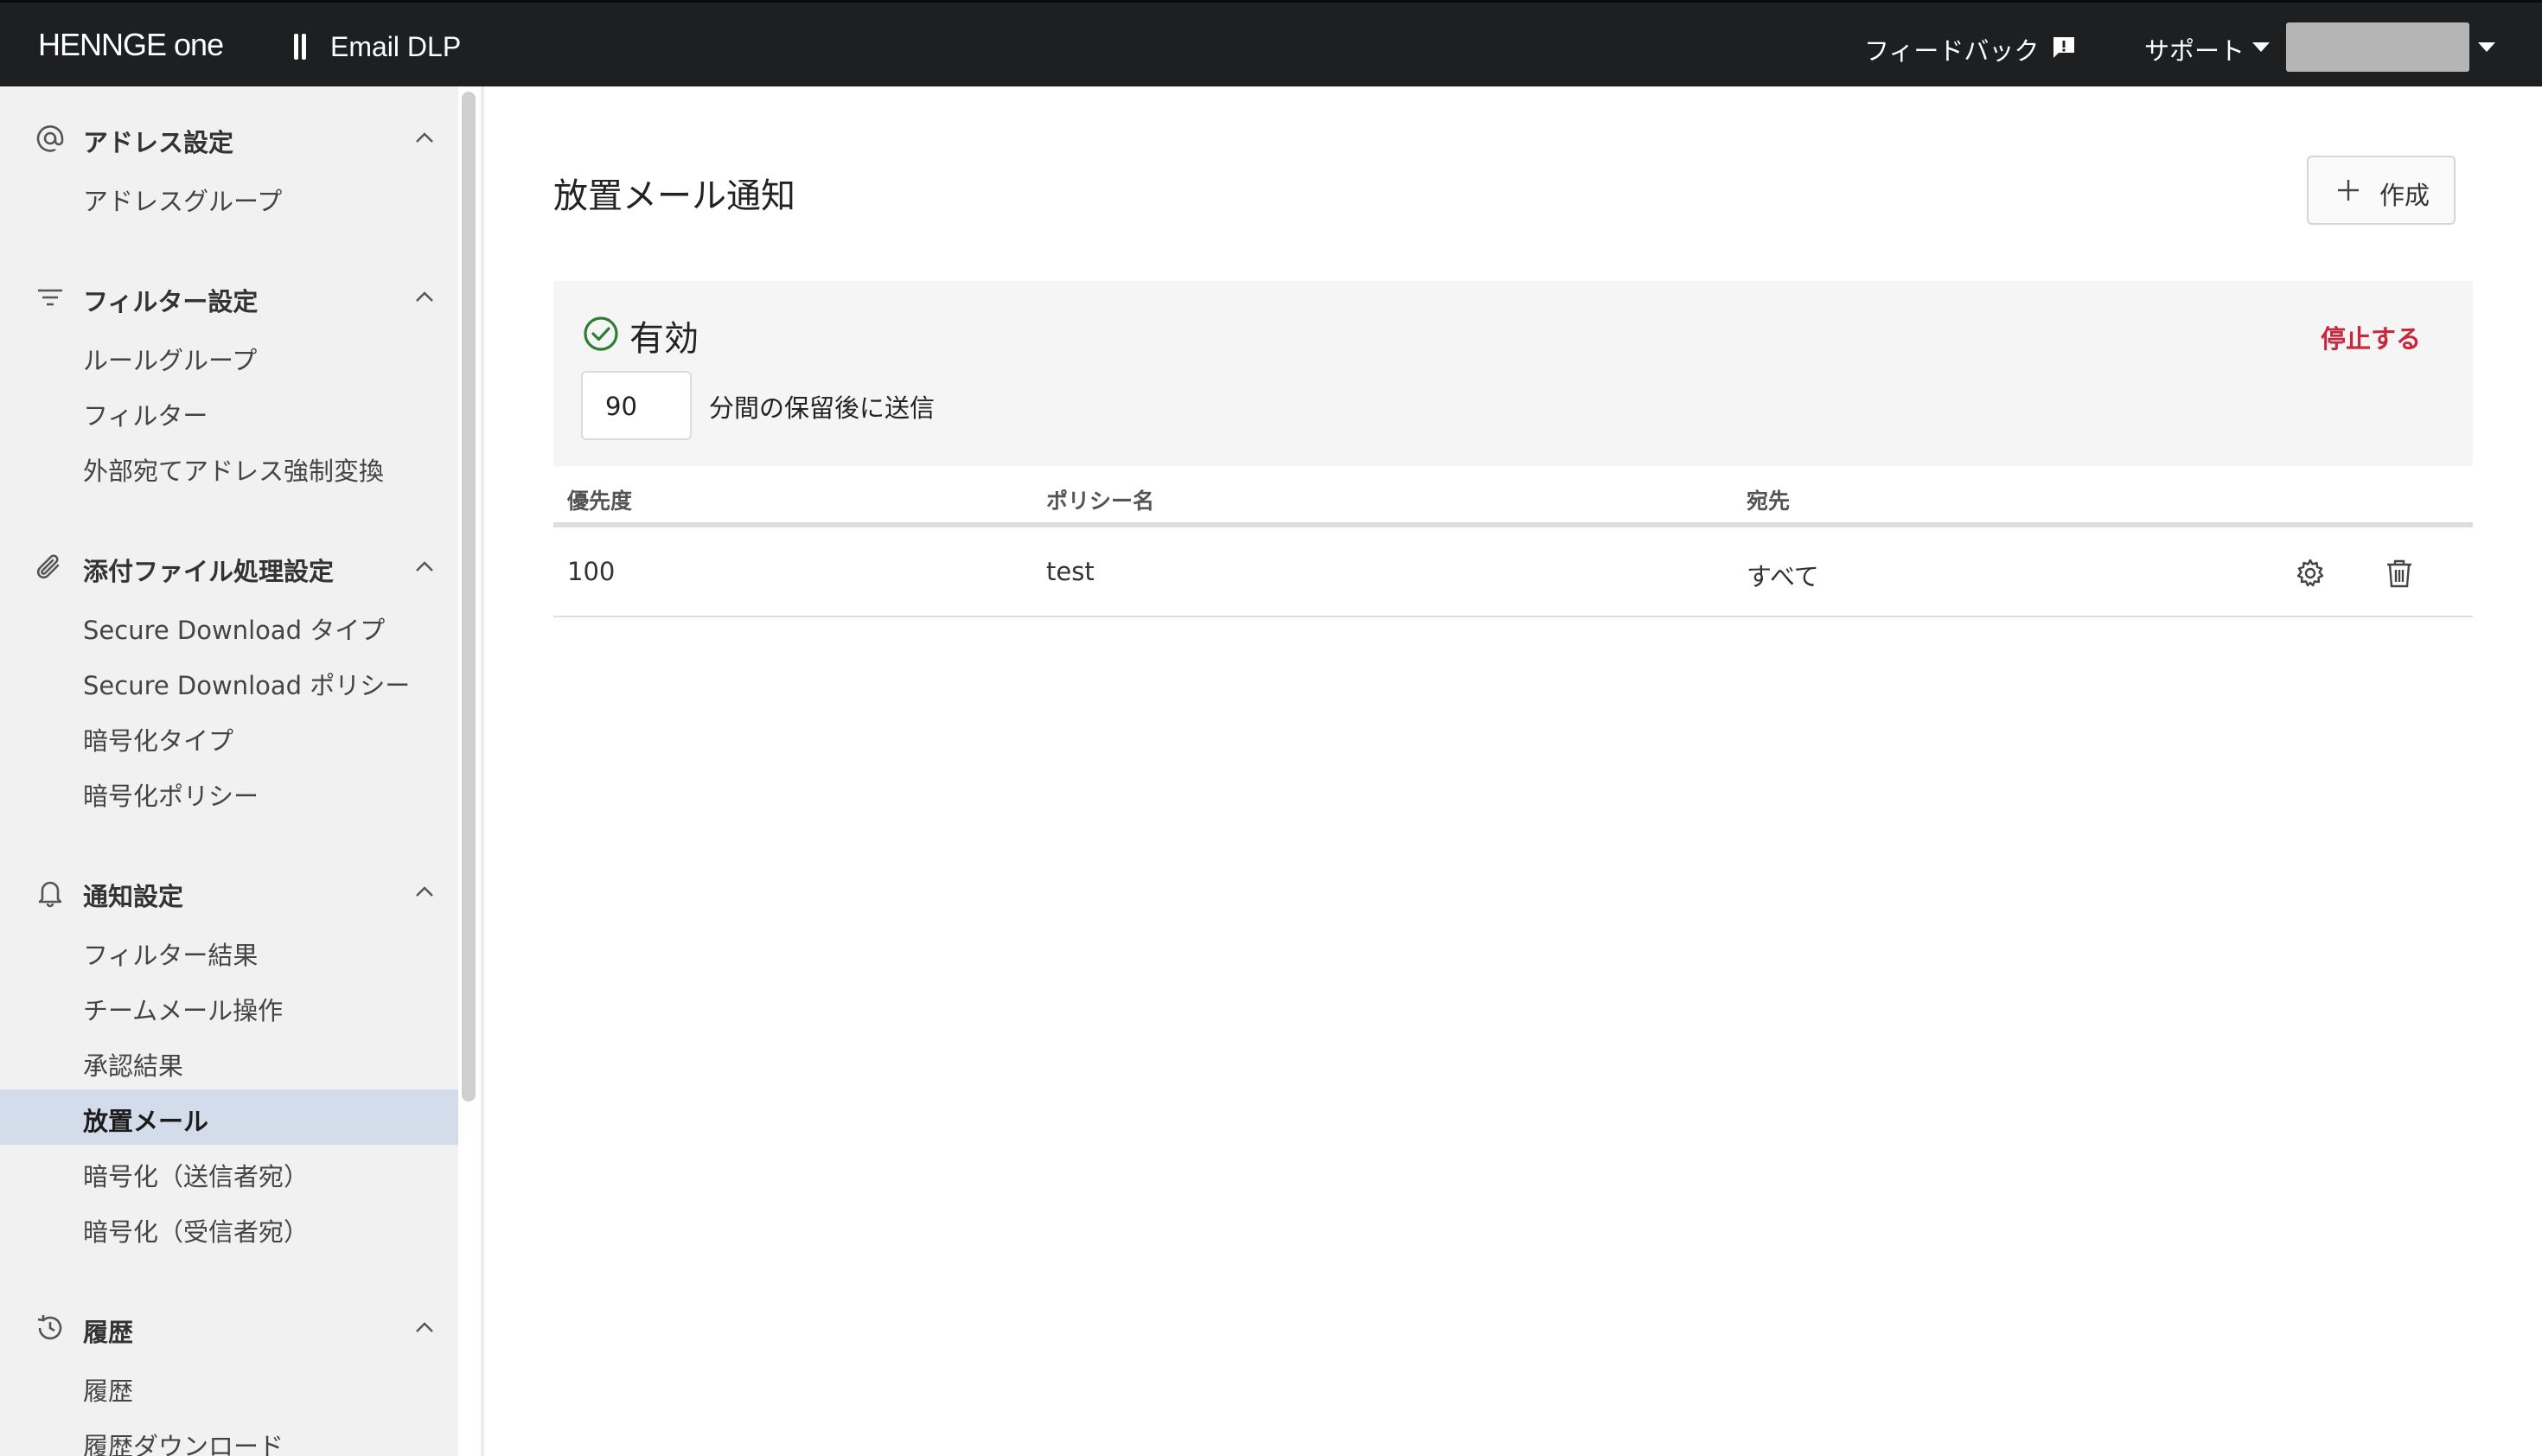 The width and height of the screenshot is (2542, 1456). I want to click on gear-icon, so click(2310, 574).